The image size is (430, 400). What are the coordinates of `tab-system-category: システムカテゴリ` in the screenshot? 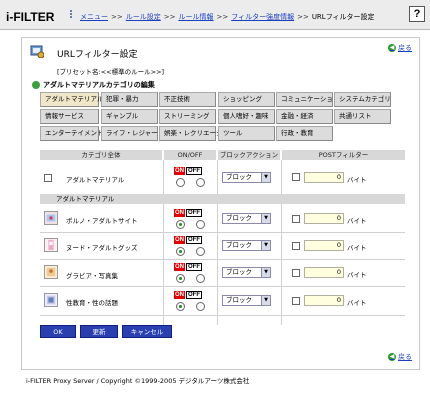 It's located at (362, 99).